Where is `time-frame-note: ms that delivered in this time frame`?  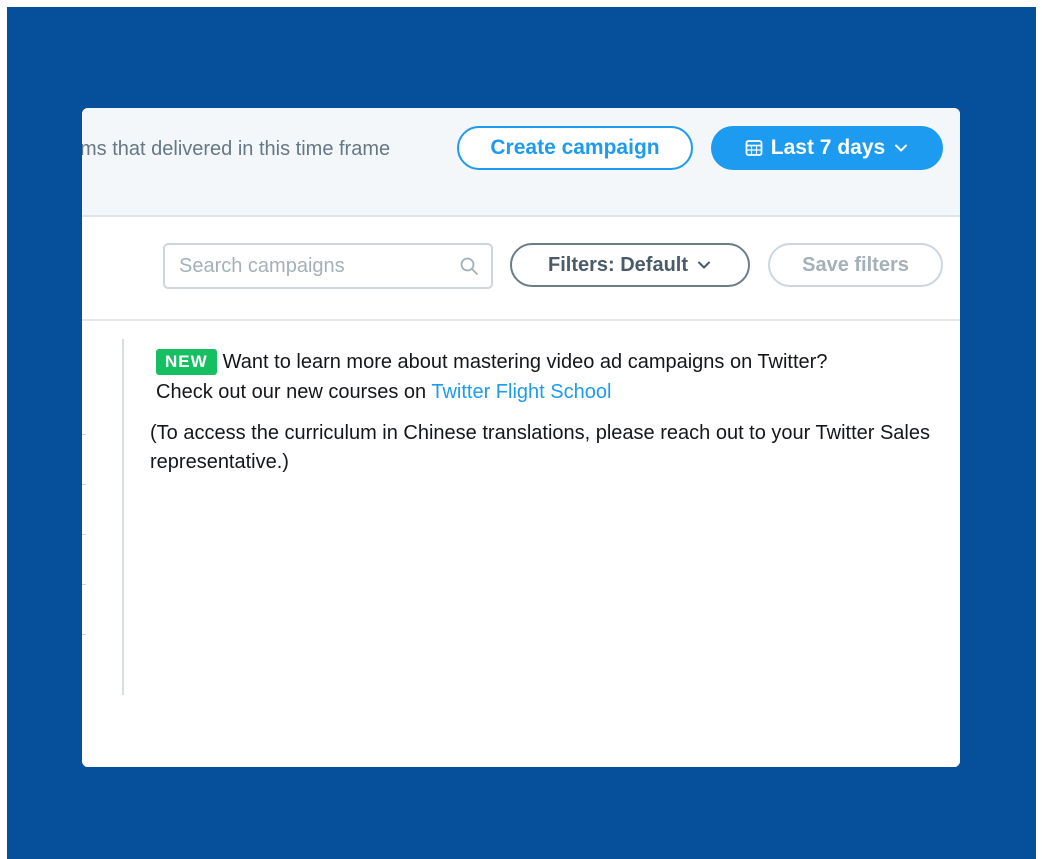 time-frame-note: ms that delivered in this time frame is located at coordinates (236, 149).